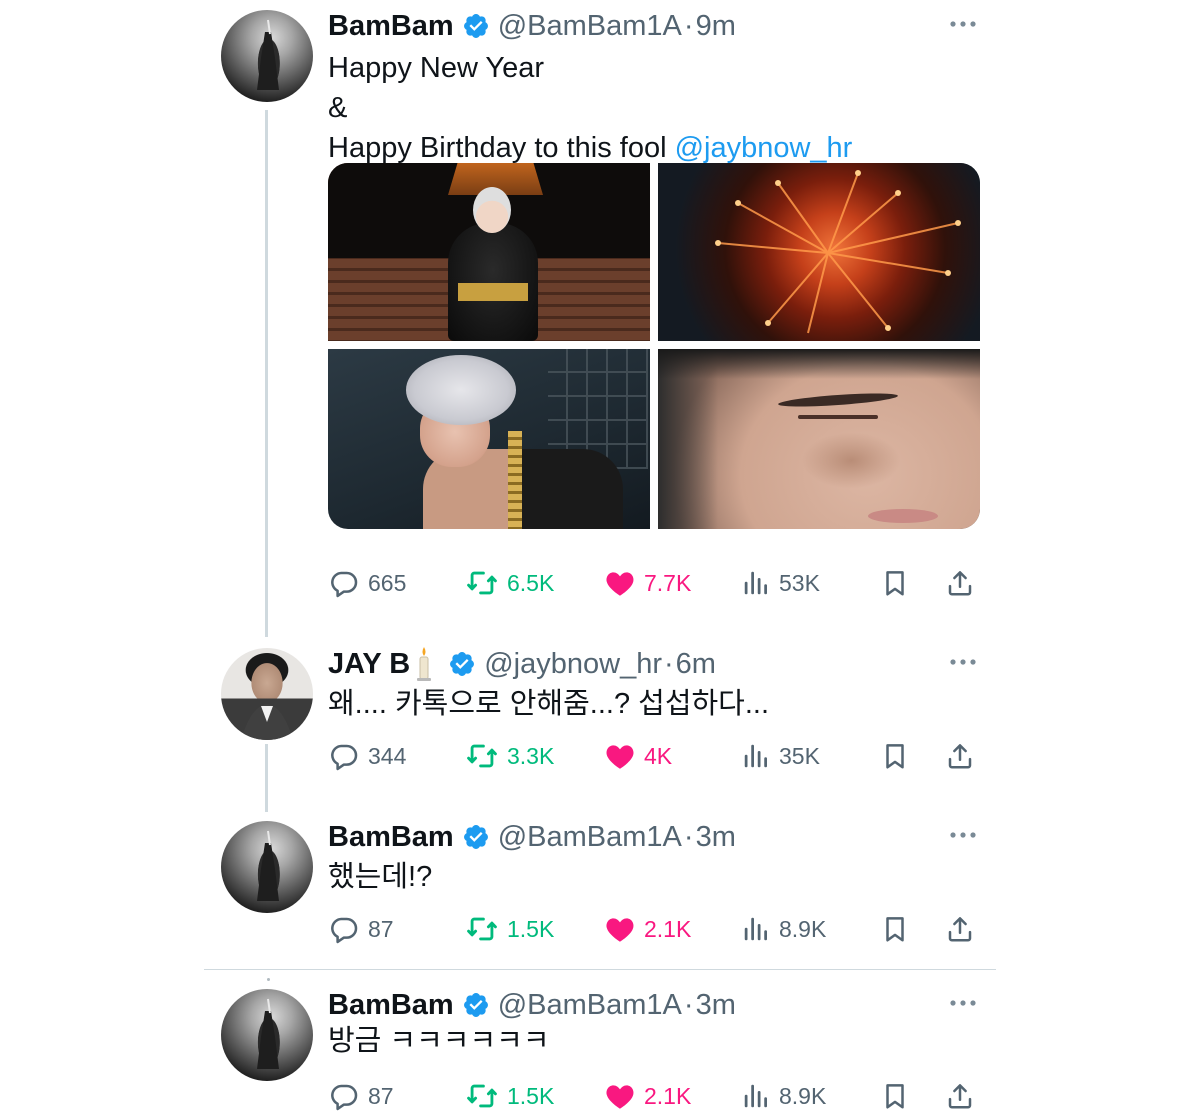  I want to click on like-button: 4K, so click(638, 756).